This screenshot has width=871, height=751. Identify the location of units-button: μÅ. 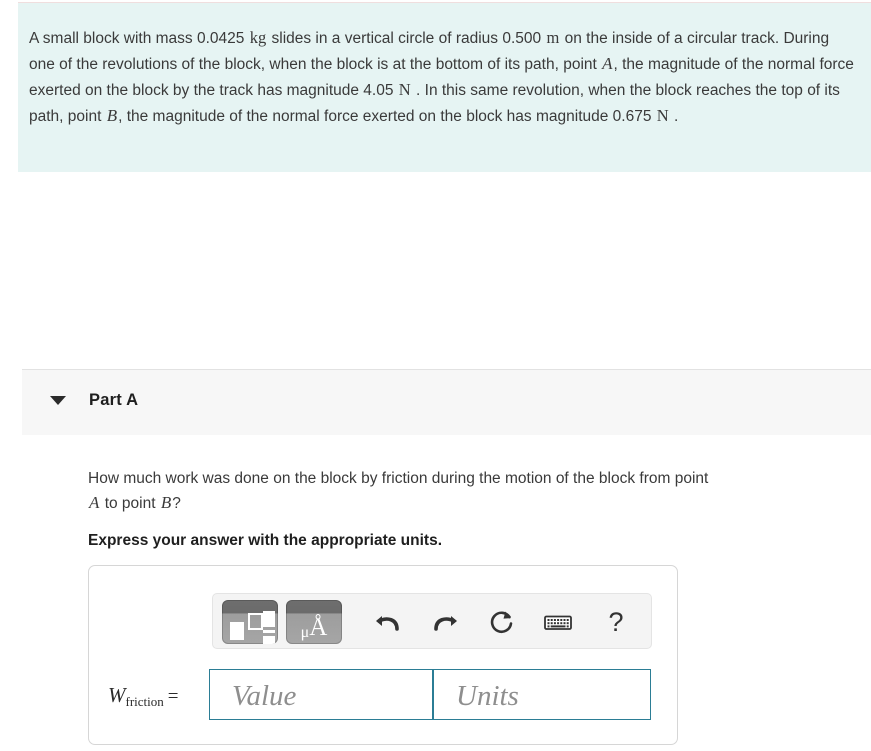
(314, 622).